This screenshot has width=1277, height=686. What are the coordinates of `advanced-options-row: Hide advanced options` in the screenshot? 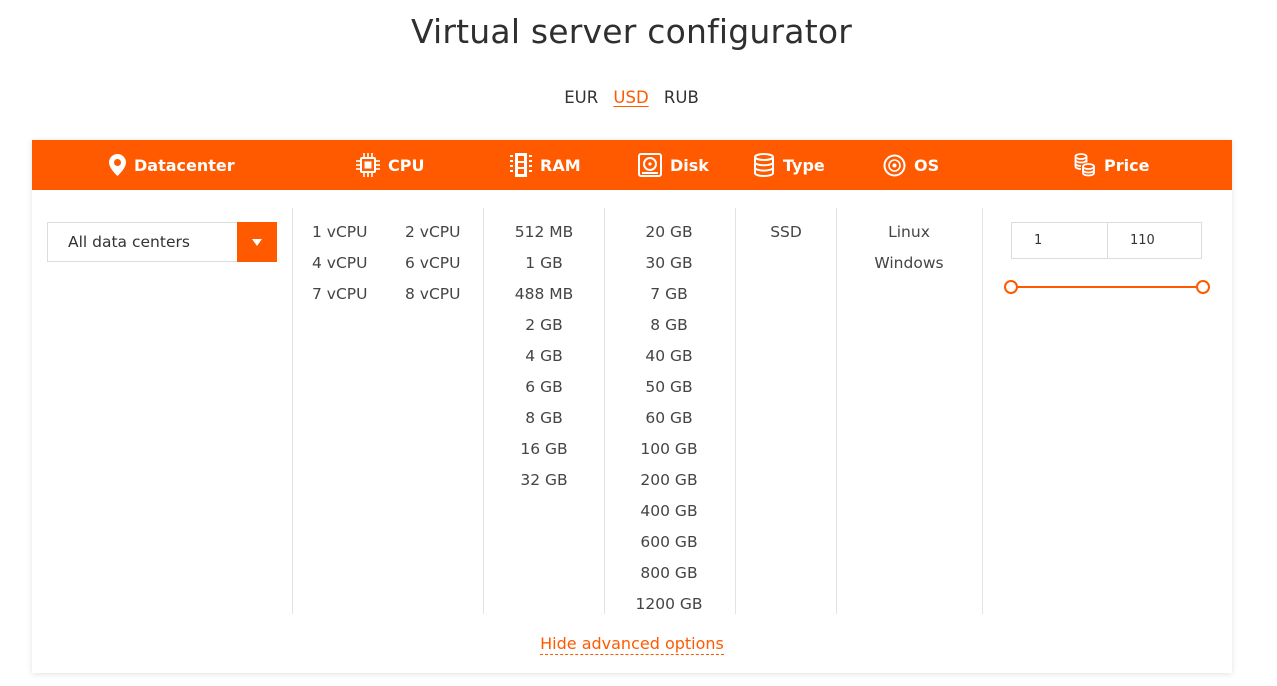 It's located at (632, 644).